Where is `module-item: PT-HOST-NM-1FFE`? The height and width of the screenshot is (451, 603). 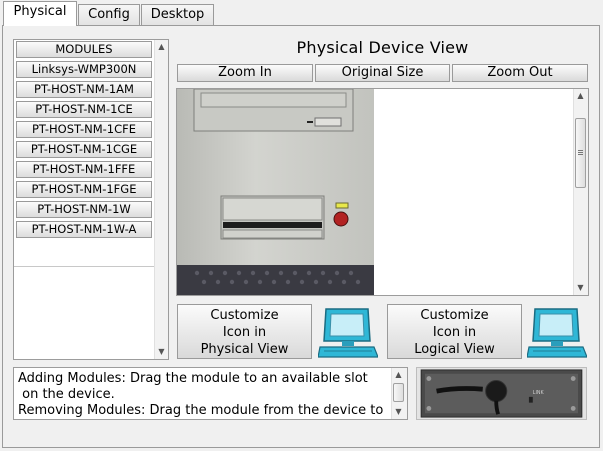 module-item: PT-HOST-NM-1FFE is located at coordinates (84, 169).